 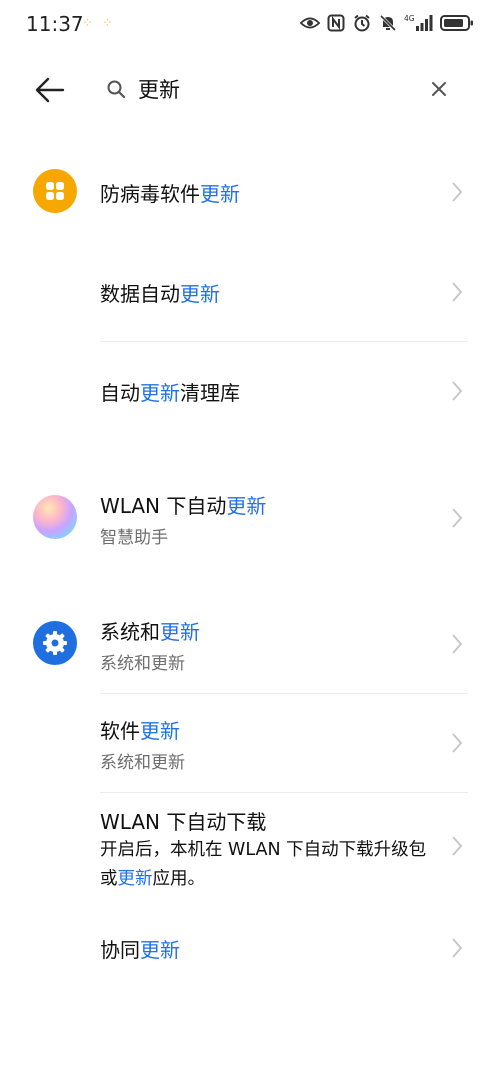 I want to click on search-header: 更新, so click(x=250, y=89).